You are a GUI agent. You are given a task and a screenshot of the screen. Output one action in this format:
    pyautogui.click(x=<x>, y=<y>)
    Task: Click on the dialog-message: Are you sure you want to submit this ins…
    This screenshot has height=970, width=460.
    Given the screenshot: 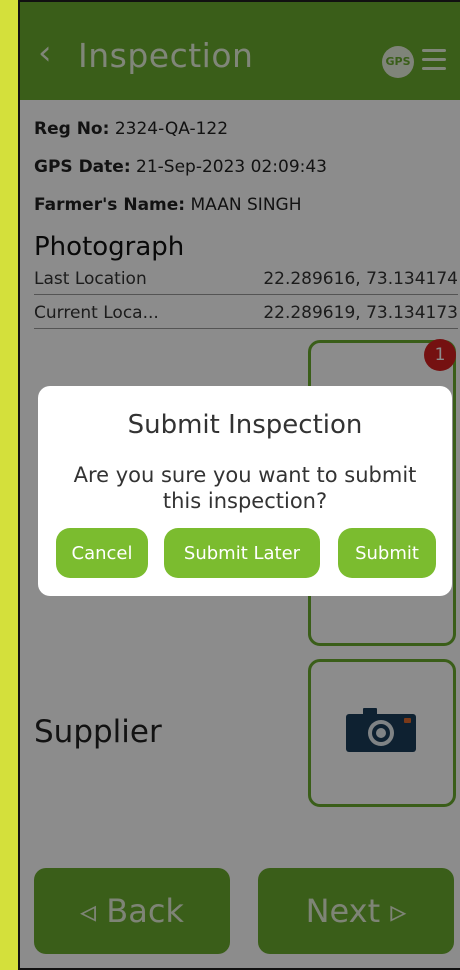 What is the action you would take?
    pyautogui.click(x=245, y=488)
    